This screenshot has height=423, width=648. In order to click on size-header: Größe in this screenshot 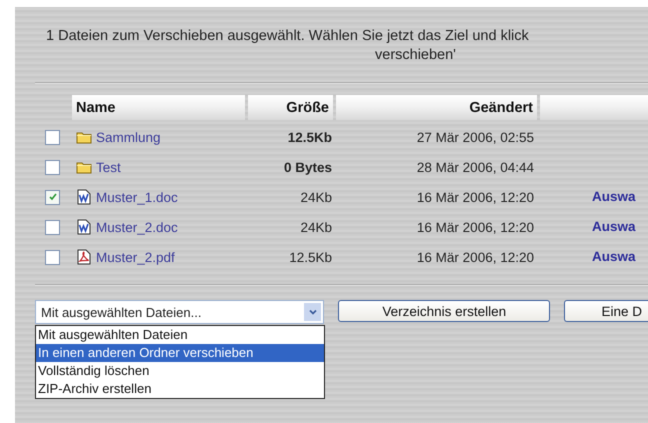, I will do `click(290, 107)`.